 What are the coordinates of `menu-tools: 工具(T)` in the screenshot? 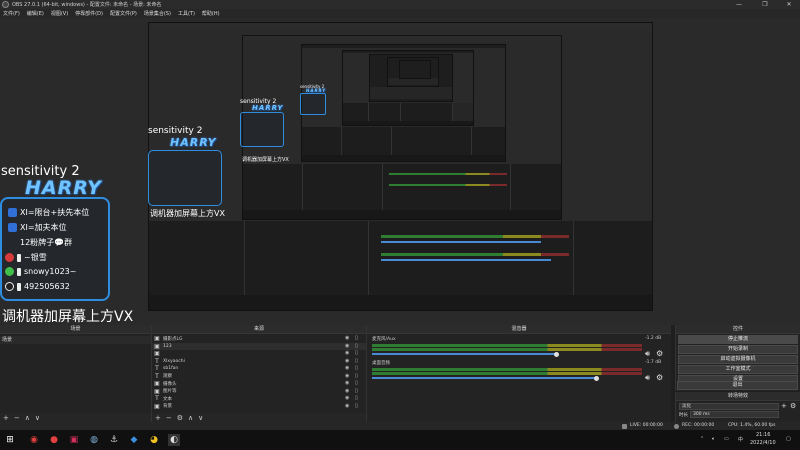 It's located at (186, 13).